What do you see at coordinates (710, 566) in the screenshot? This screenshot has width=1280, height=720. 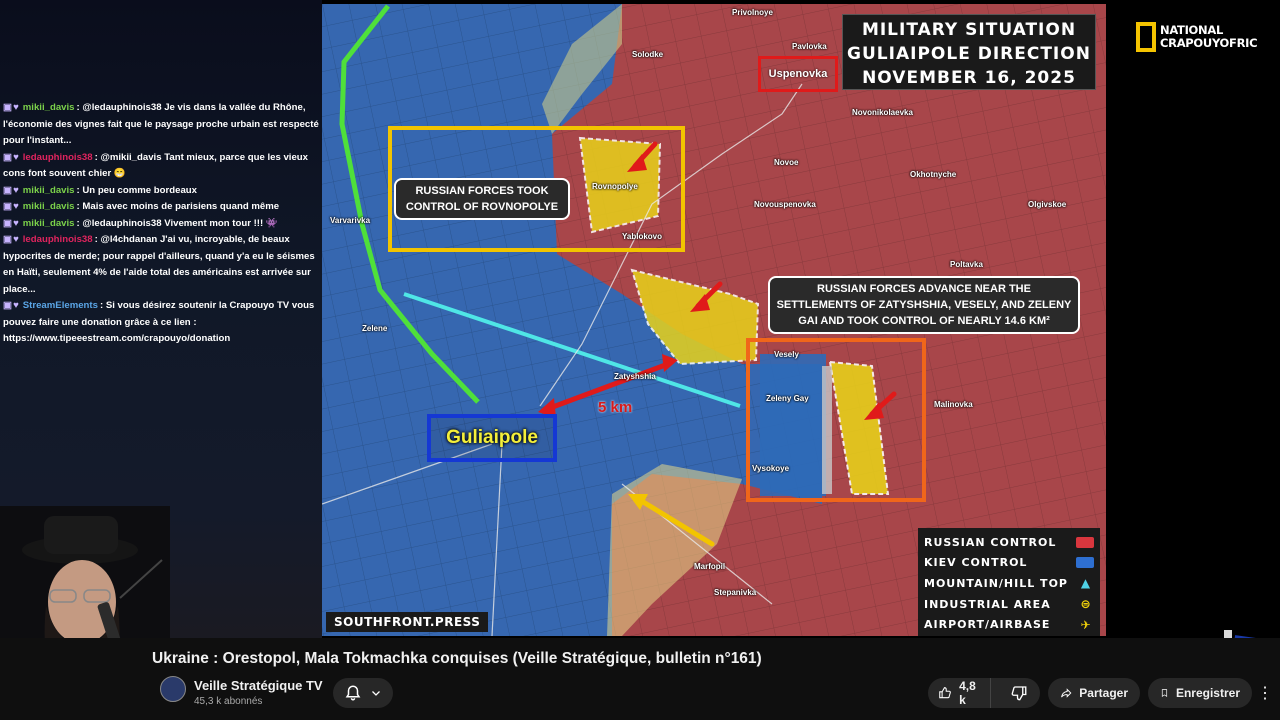 I see `place-label: Marfopil` at bounding box center [710, 566].